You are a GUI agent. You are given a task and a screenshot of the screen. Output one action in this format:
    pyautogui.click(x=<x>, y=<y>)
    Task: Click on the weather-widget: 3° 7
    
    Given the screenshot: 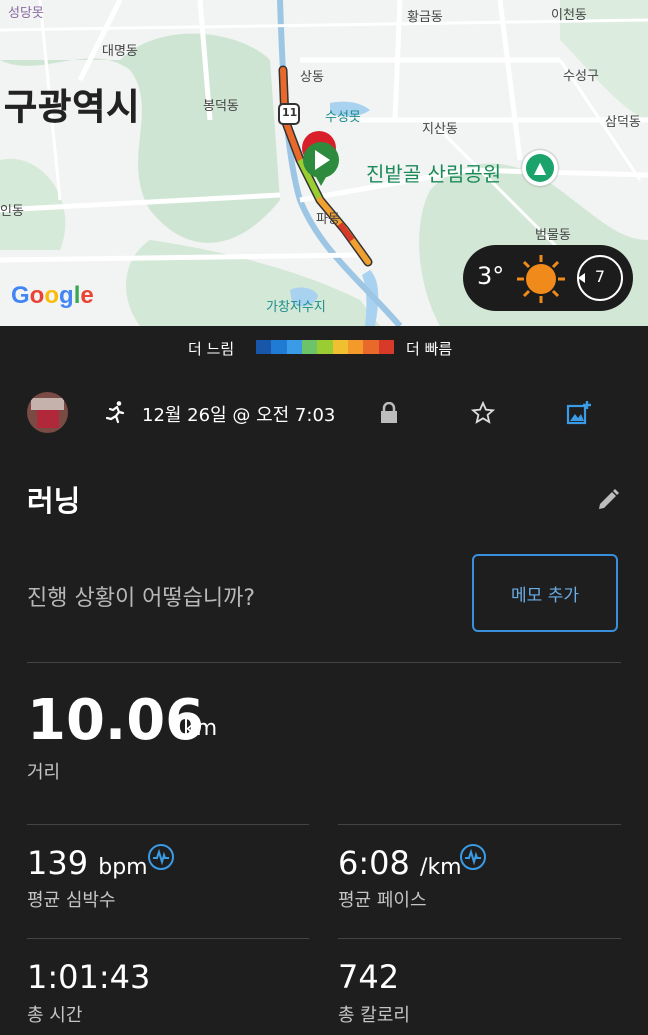 What is the action you would take?
    pyautogui.click(x=548, y=278)
    